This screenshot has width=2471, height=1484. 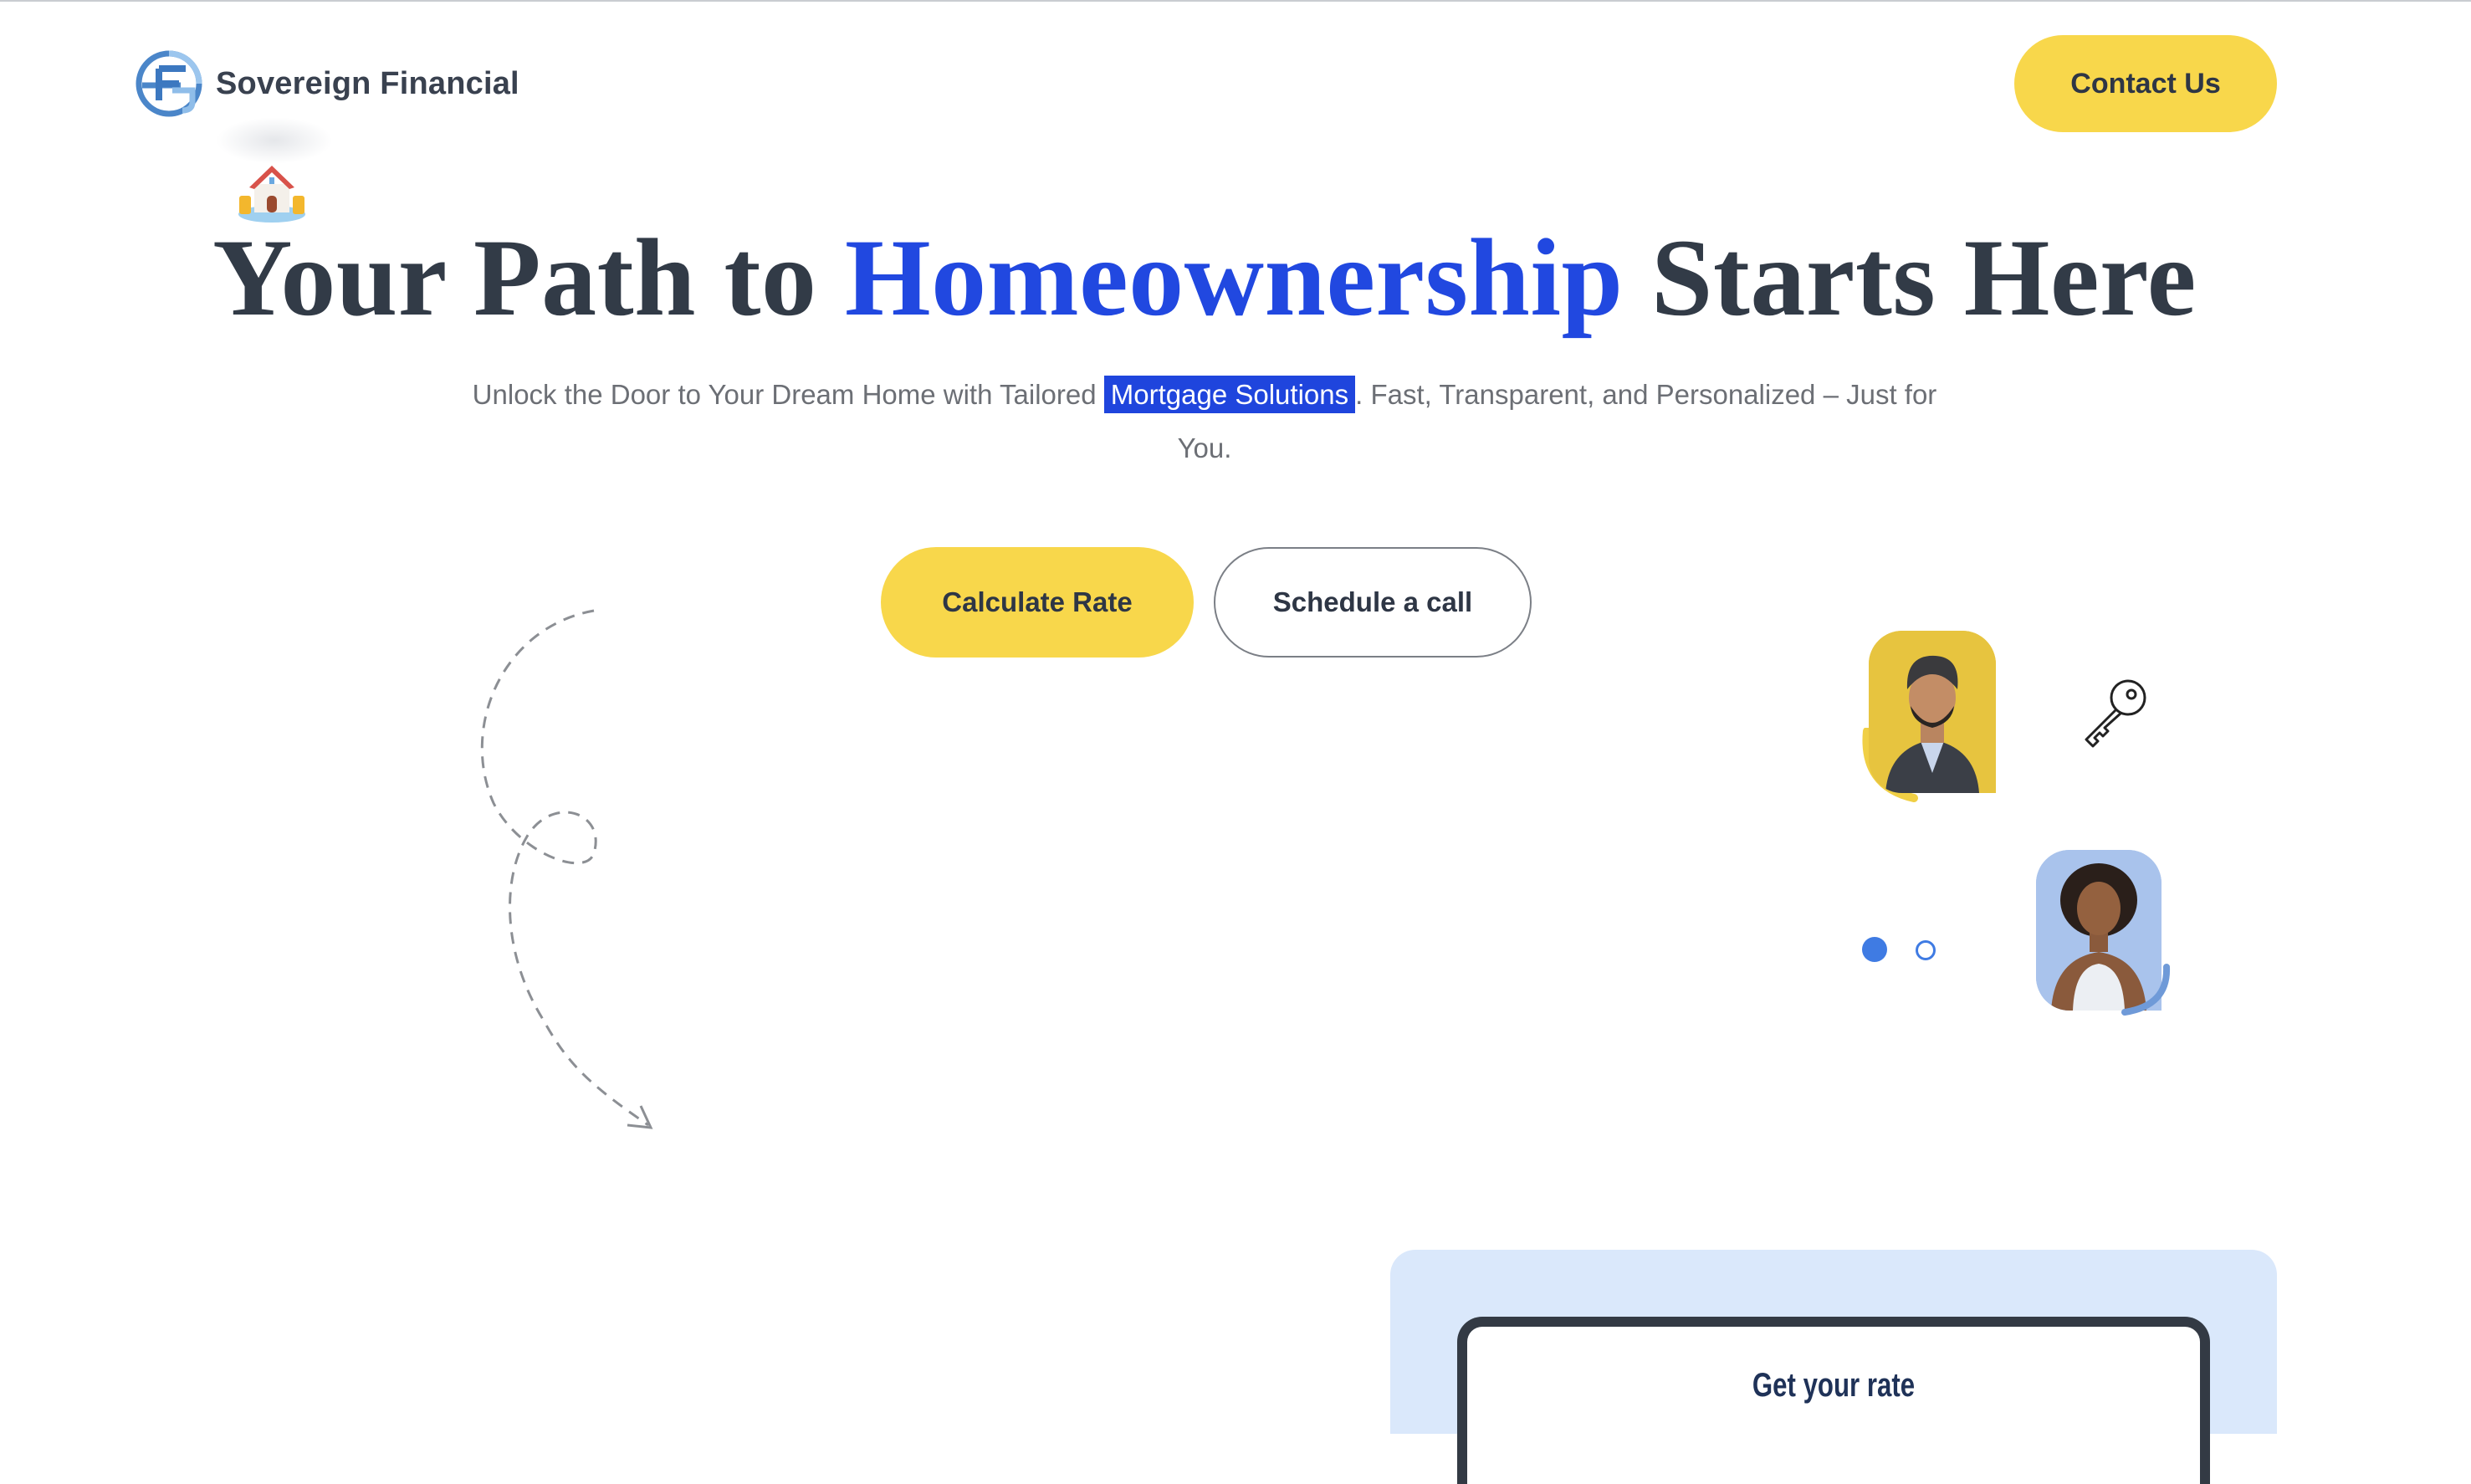 What do you see at coordinates (1234, 277) in the screenshot?
I see `hero-title-accent: Homeownership` at bounding box center [1234, 277].